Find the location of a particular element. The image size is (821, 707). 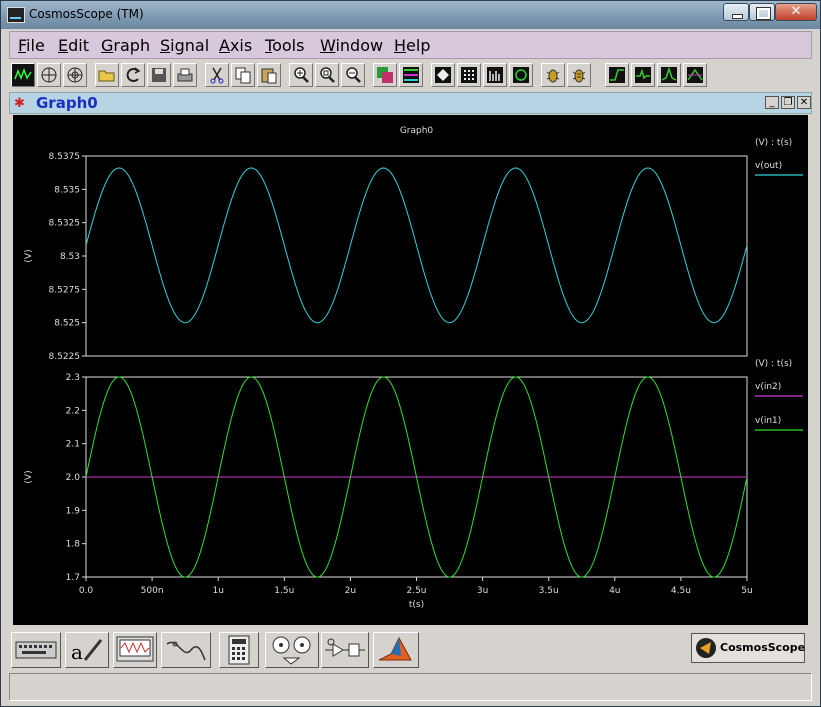

menu-tools: Tools is located at coordinates (284, 45).